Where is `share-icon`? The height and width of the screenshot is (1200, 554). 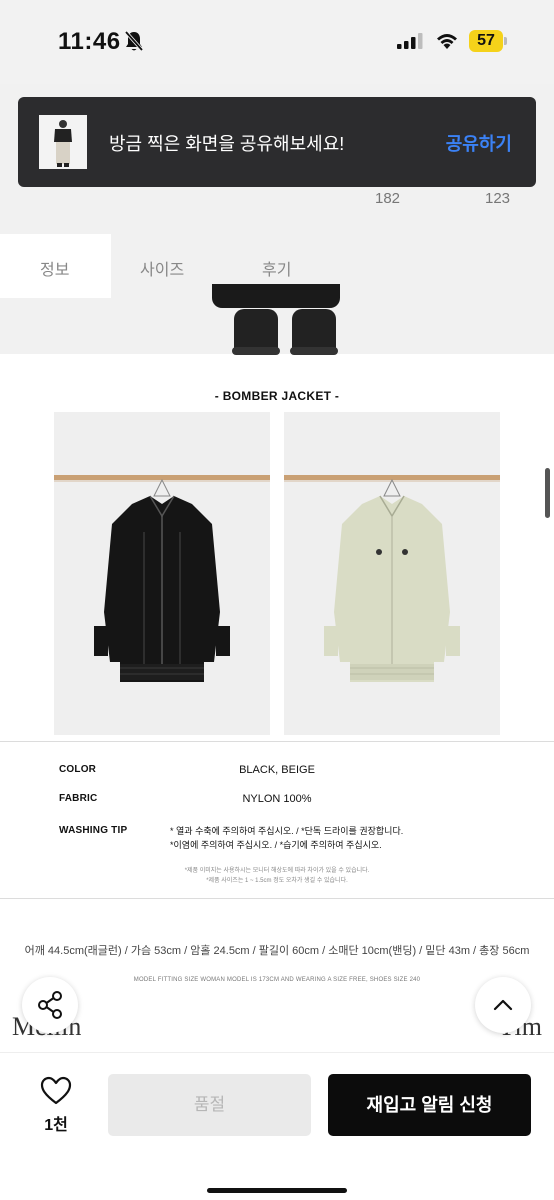 share-icon is located at coordinates (50, 1005).